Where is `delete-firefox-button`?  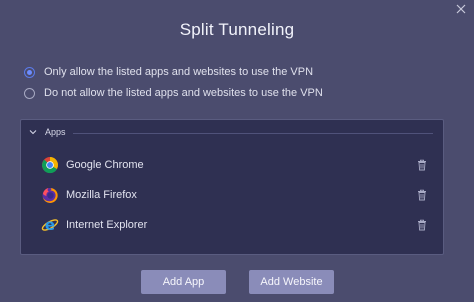 delete-firefox-button is located at coordinates (422, 195).